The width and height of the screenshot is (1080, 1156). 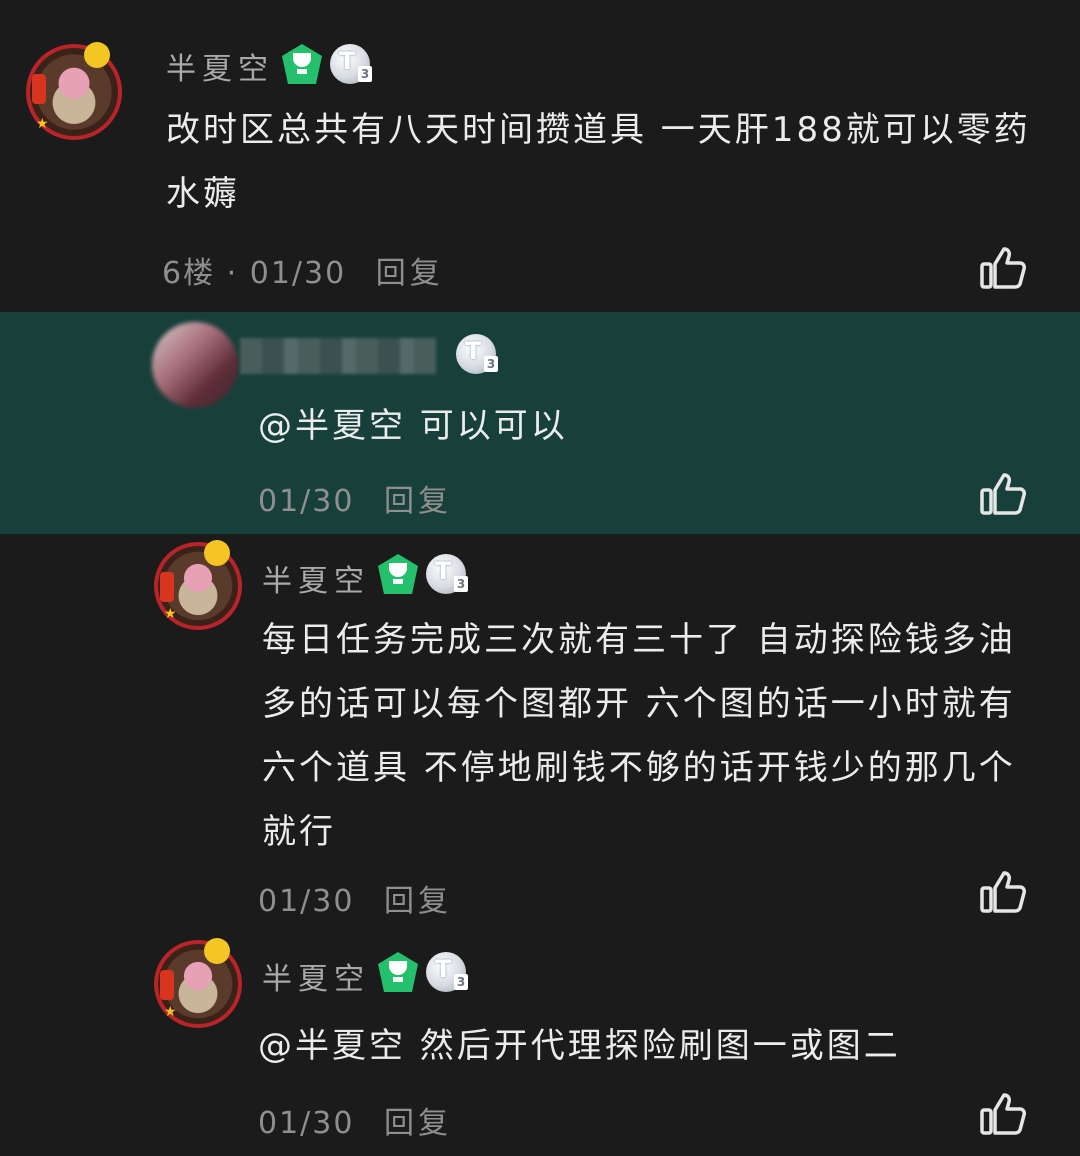 I want to click on username-obscured, so click(x=338, y=356).